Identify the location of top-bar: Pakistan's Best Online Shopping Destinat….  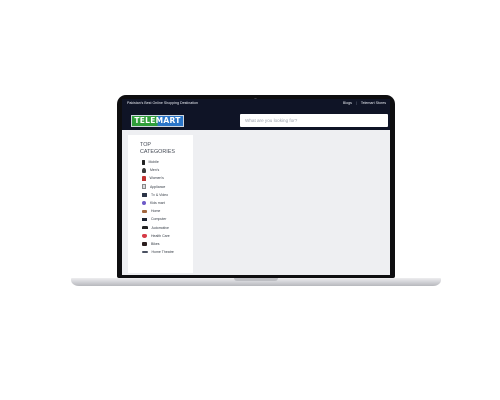
(256, 103).